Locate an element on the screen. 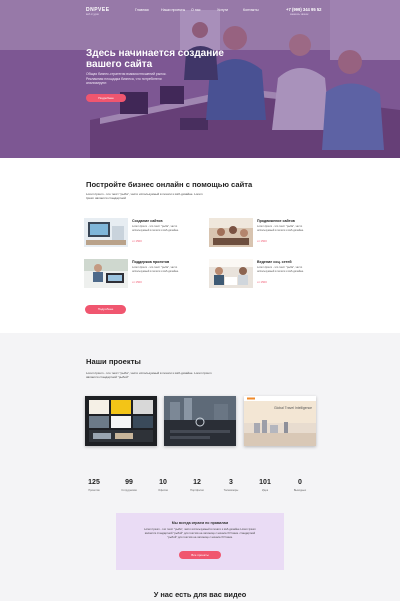  service-thumb-creation is located at coordinates (106, 232).